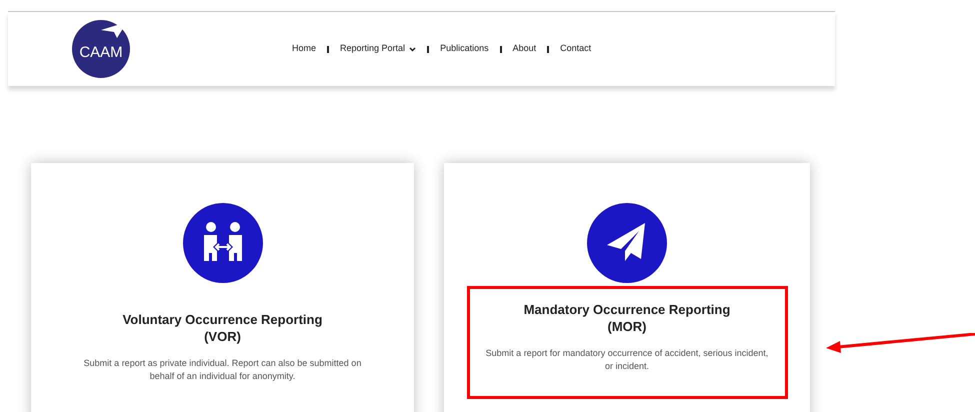 The height and width of the screenshot is (412, 975). What do you see at coordinates (464, 49) in the screenshot?
I see `nav-link: Publications` at bounding box center [464, 49].